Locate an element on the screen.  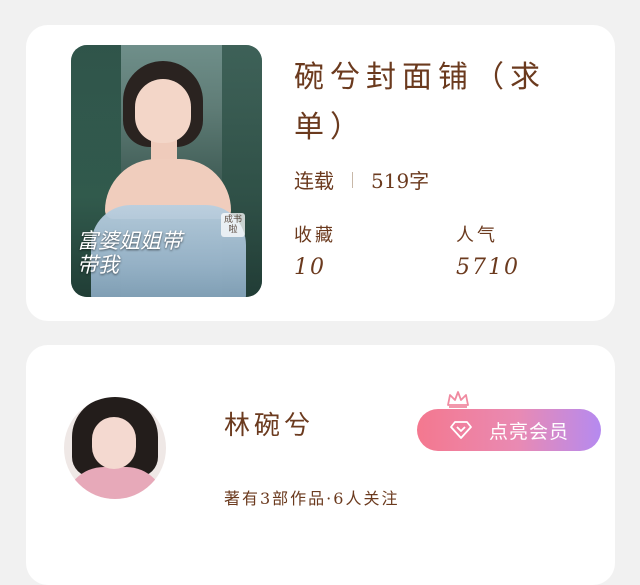
author-name: 林碗兮 is located at coordinates (269, 423).